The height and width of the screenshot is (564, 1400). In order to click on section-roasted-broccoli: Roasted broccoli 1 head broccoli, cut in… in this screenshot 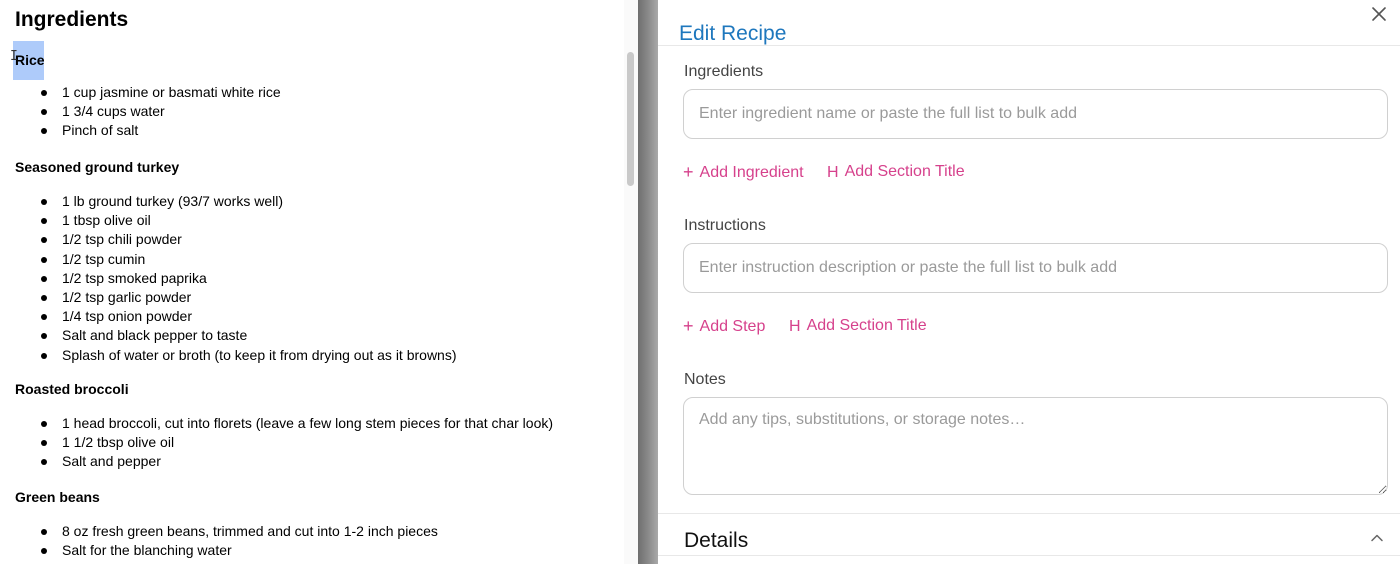, I will do `click(284, 426)`.